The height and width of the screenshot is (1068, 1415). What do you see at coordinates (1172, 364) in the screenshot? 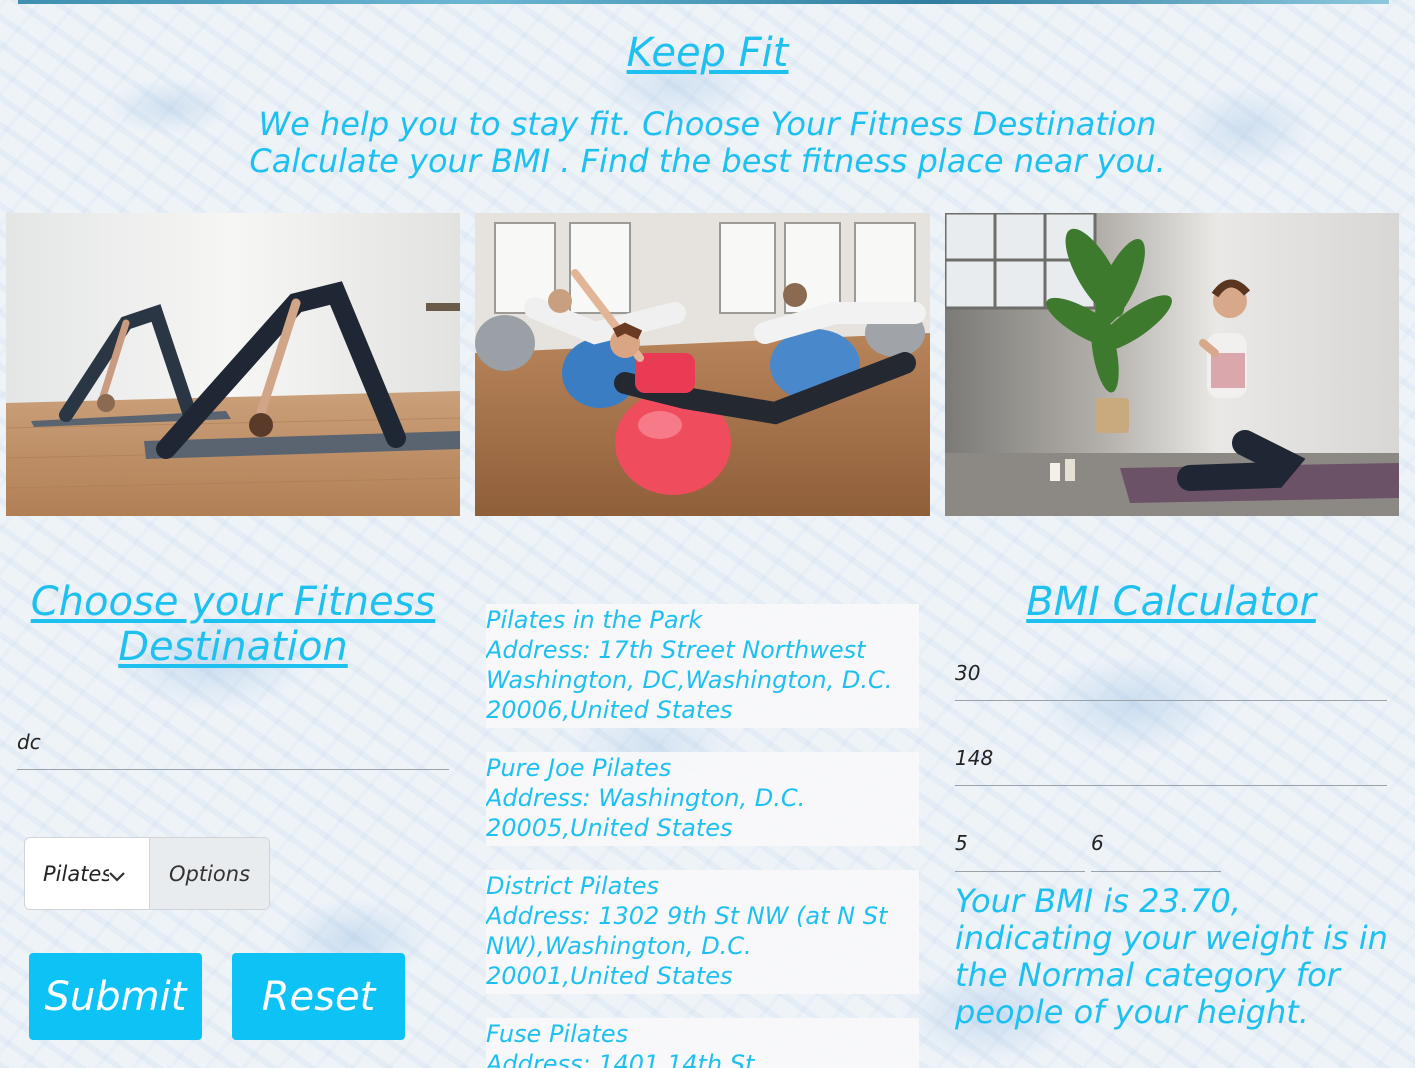
I see `meditation-photo` at bounding box center [1172, 364].